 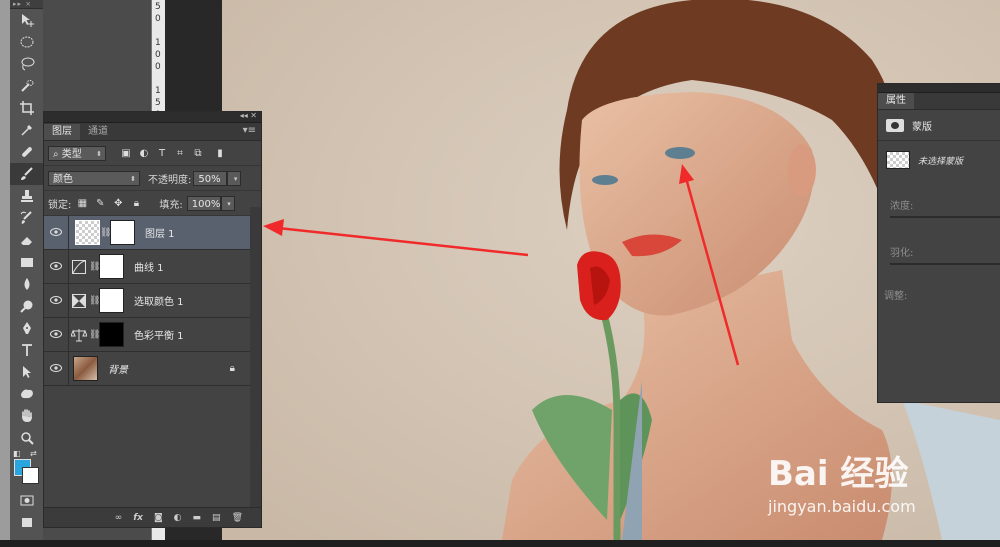 I want to click on mask-icon, so click(x=895, y=125).